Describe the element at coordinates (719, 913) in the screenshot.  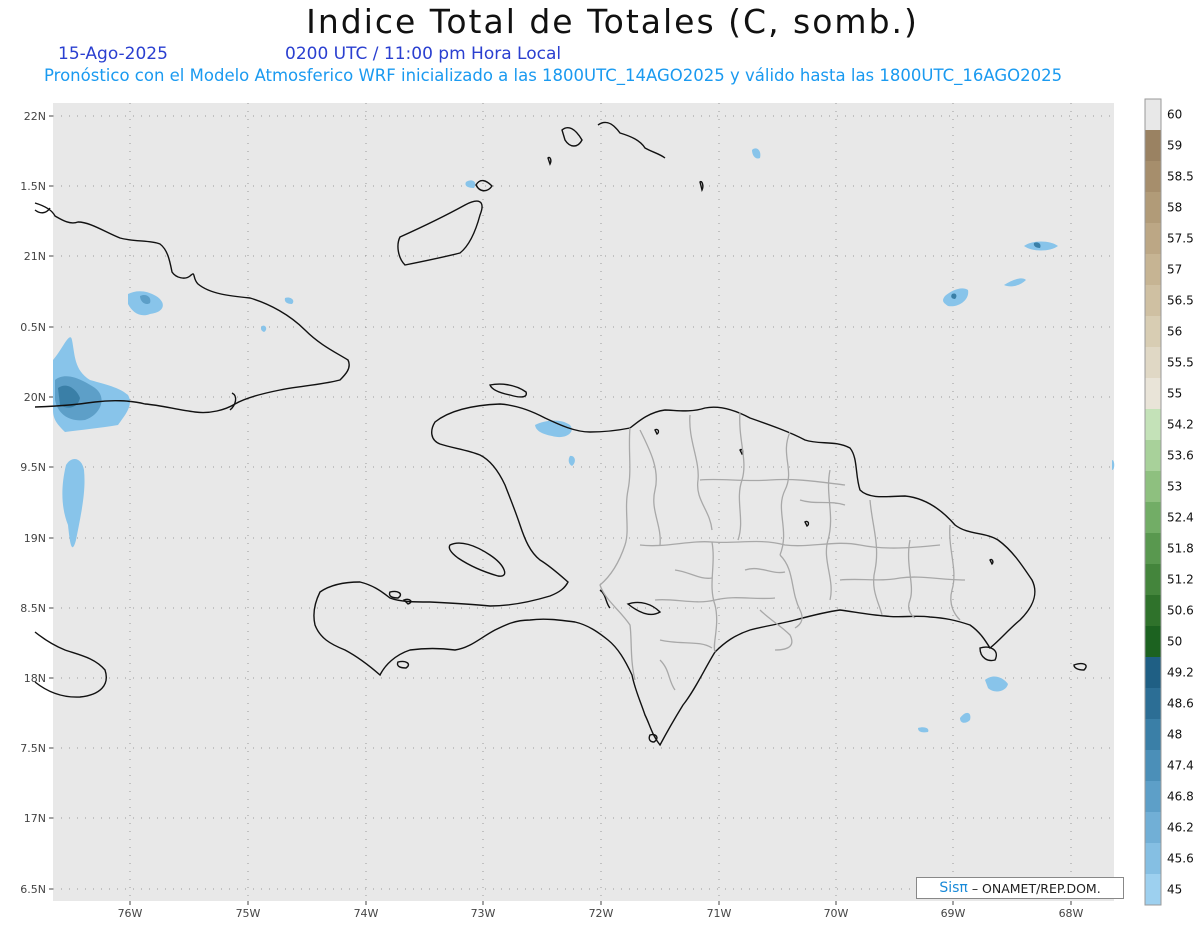
I see `lon-label: 71W` at that location.